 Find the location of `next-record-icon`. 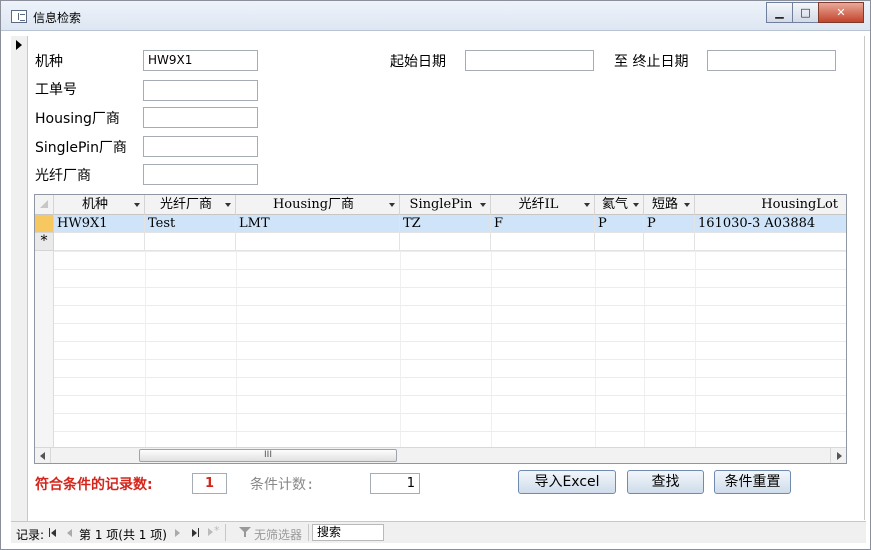

next-record-icon is located at coordinates (177, 533).